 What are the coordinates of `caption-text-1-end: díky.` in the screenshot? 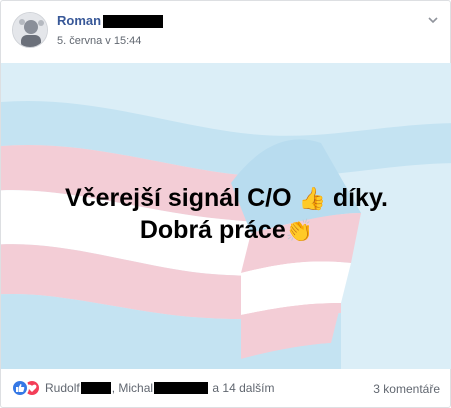 It's located at (360, 198).